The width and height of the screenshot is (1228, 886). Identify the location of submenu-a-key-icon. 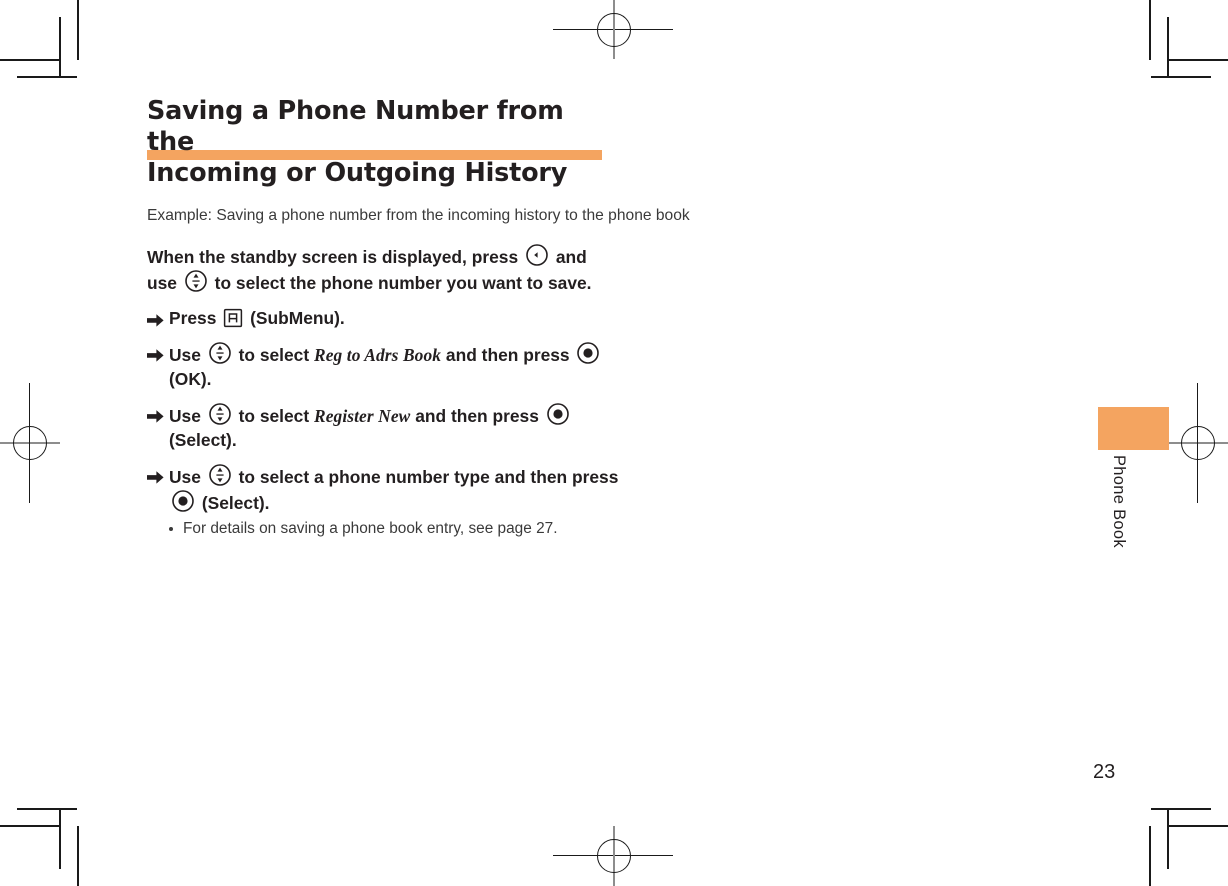
(233, 318).